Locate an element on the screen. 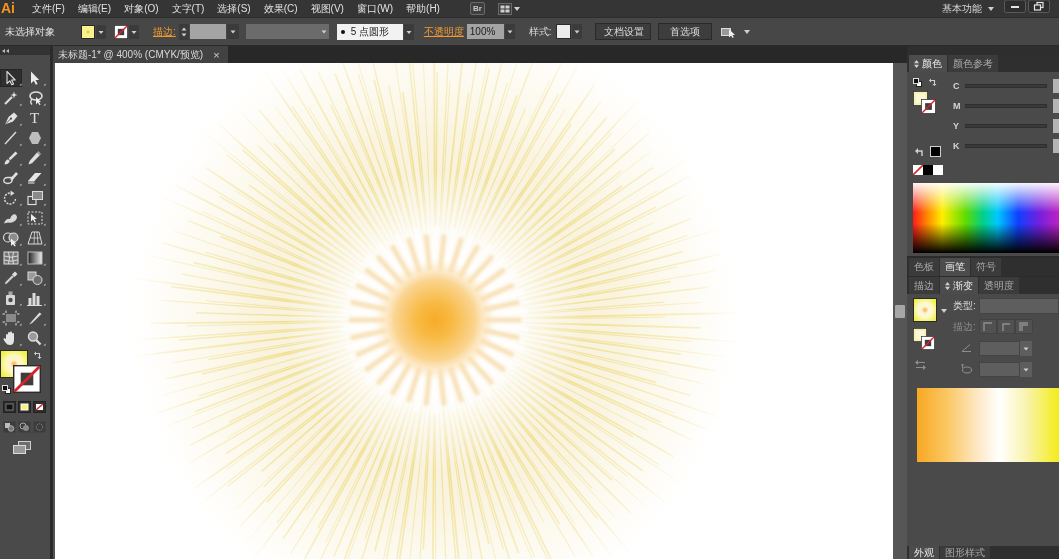  menu-item: 对象(O) is located at coordinates (141, 8).